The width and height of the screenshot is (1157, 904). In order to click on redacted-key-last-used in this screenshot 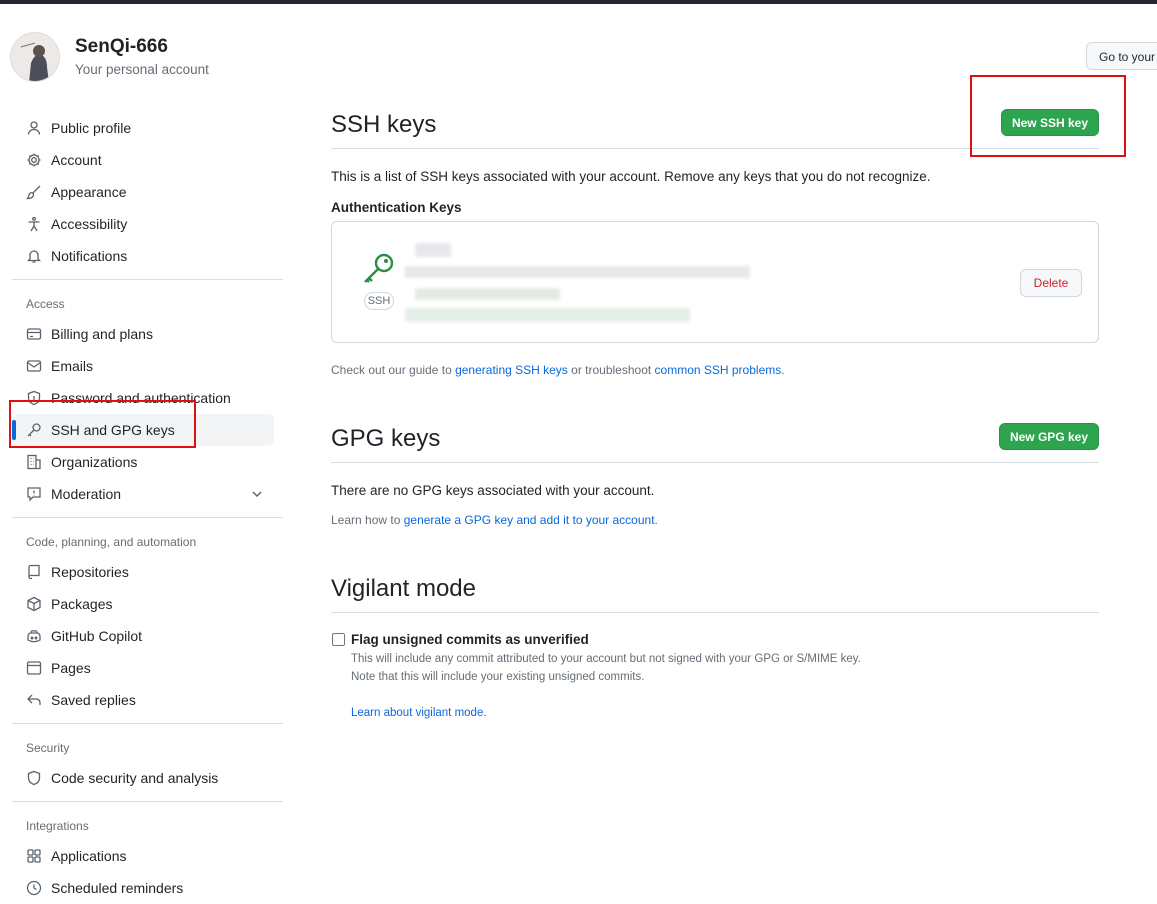, I will do `click(547, 315)`.